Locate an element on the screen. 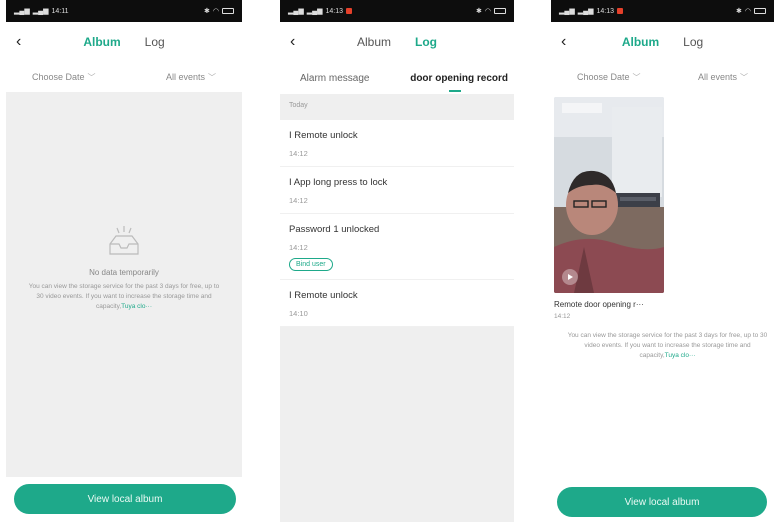 Image resolution: width=774 pixels, height=522 pixels. empty-title: No data temporarily is located at coordinates (124, 272).